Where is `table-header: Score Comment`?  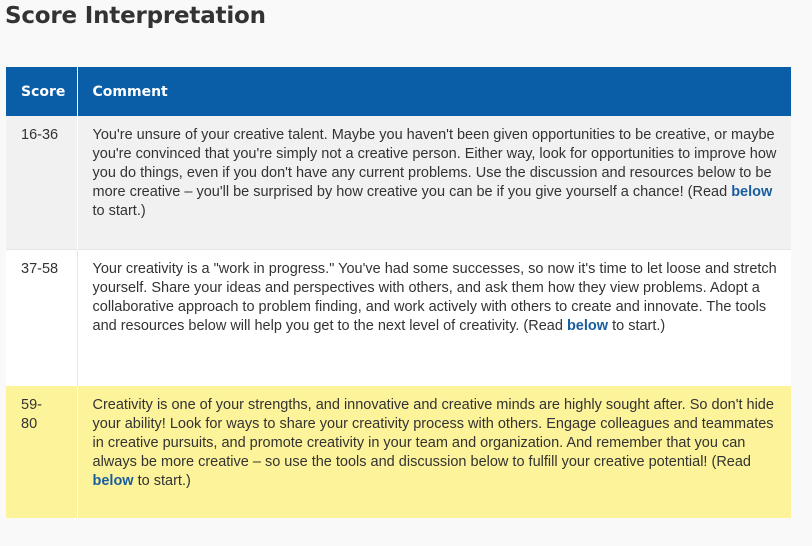 table-header: Score Comment is located at coordinates (398, 91).